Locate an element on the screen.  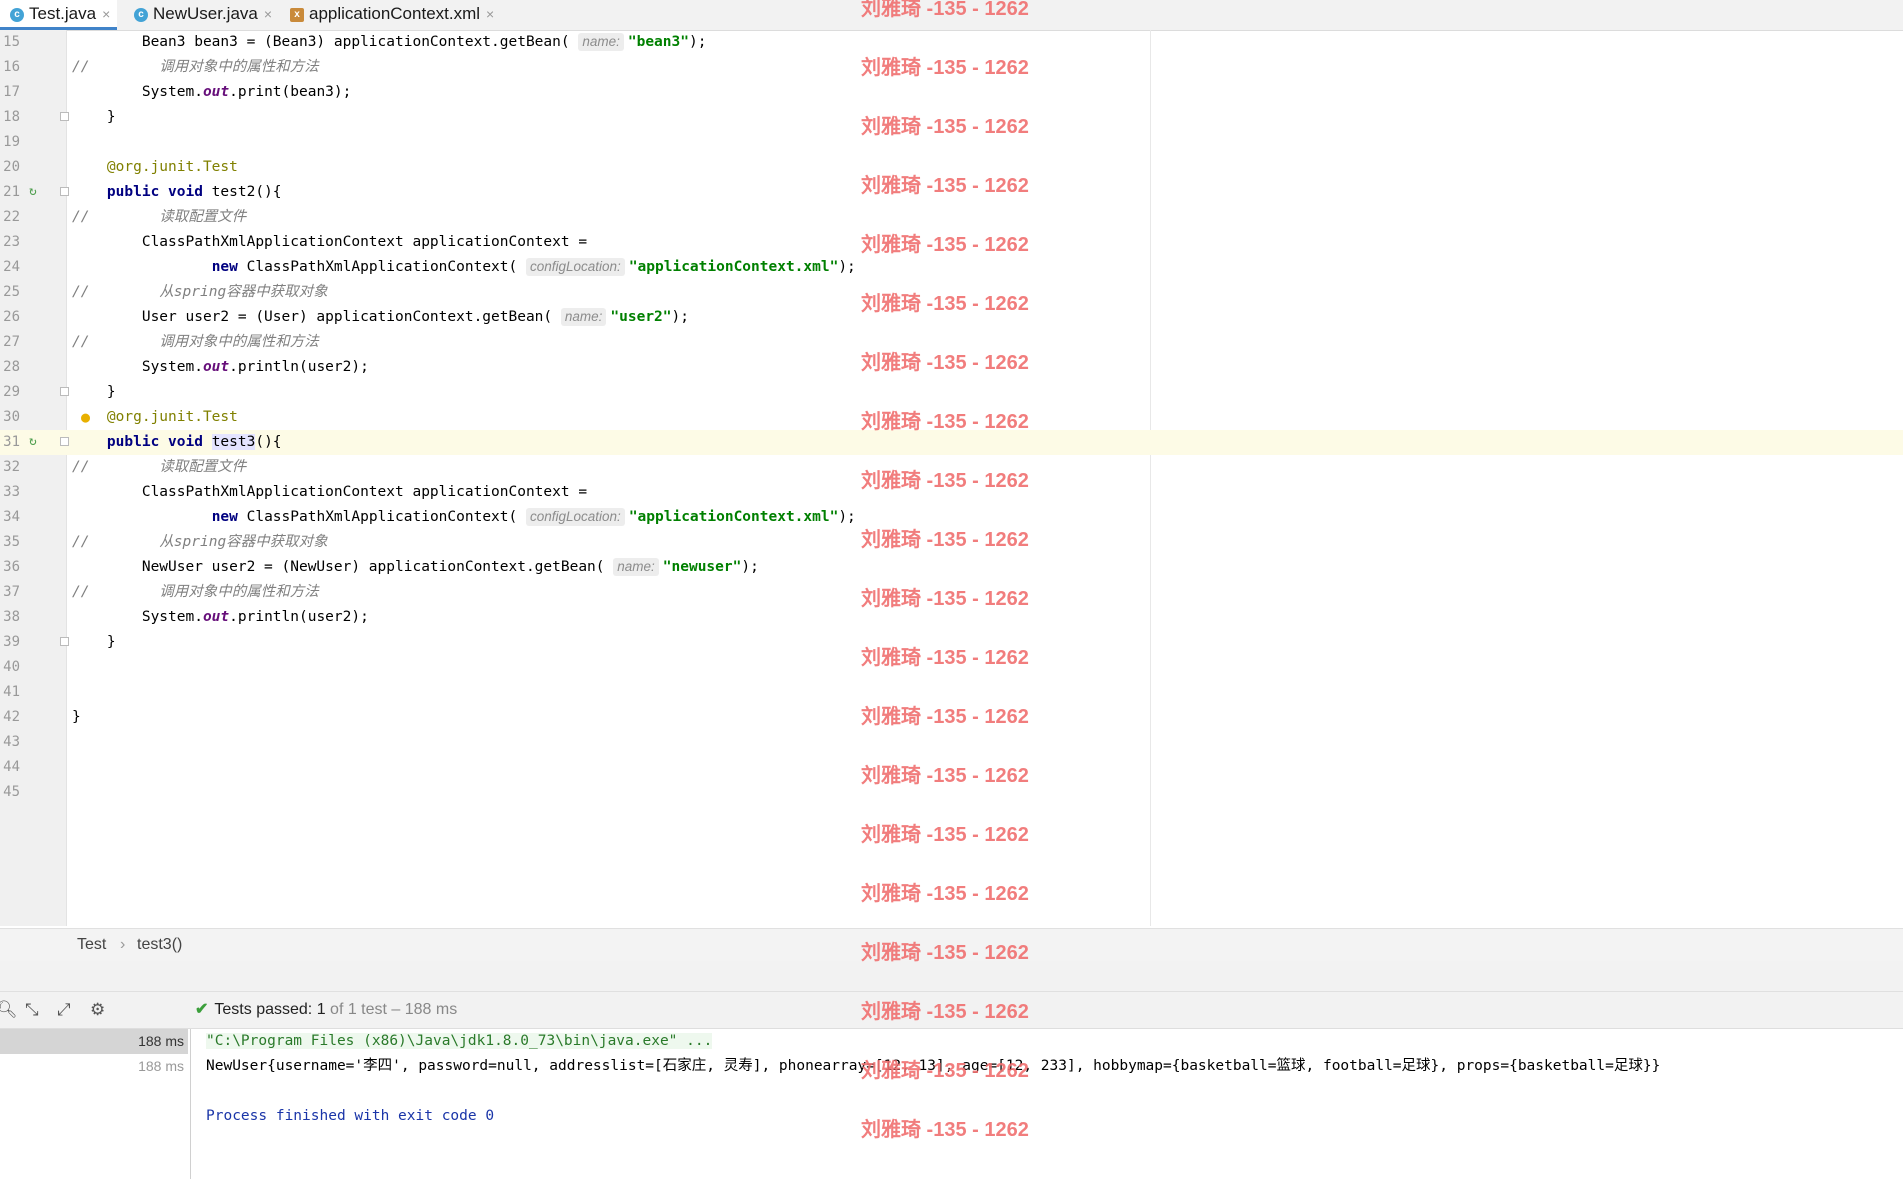
code-line: 43 is located at coordinates (951, 742).